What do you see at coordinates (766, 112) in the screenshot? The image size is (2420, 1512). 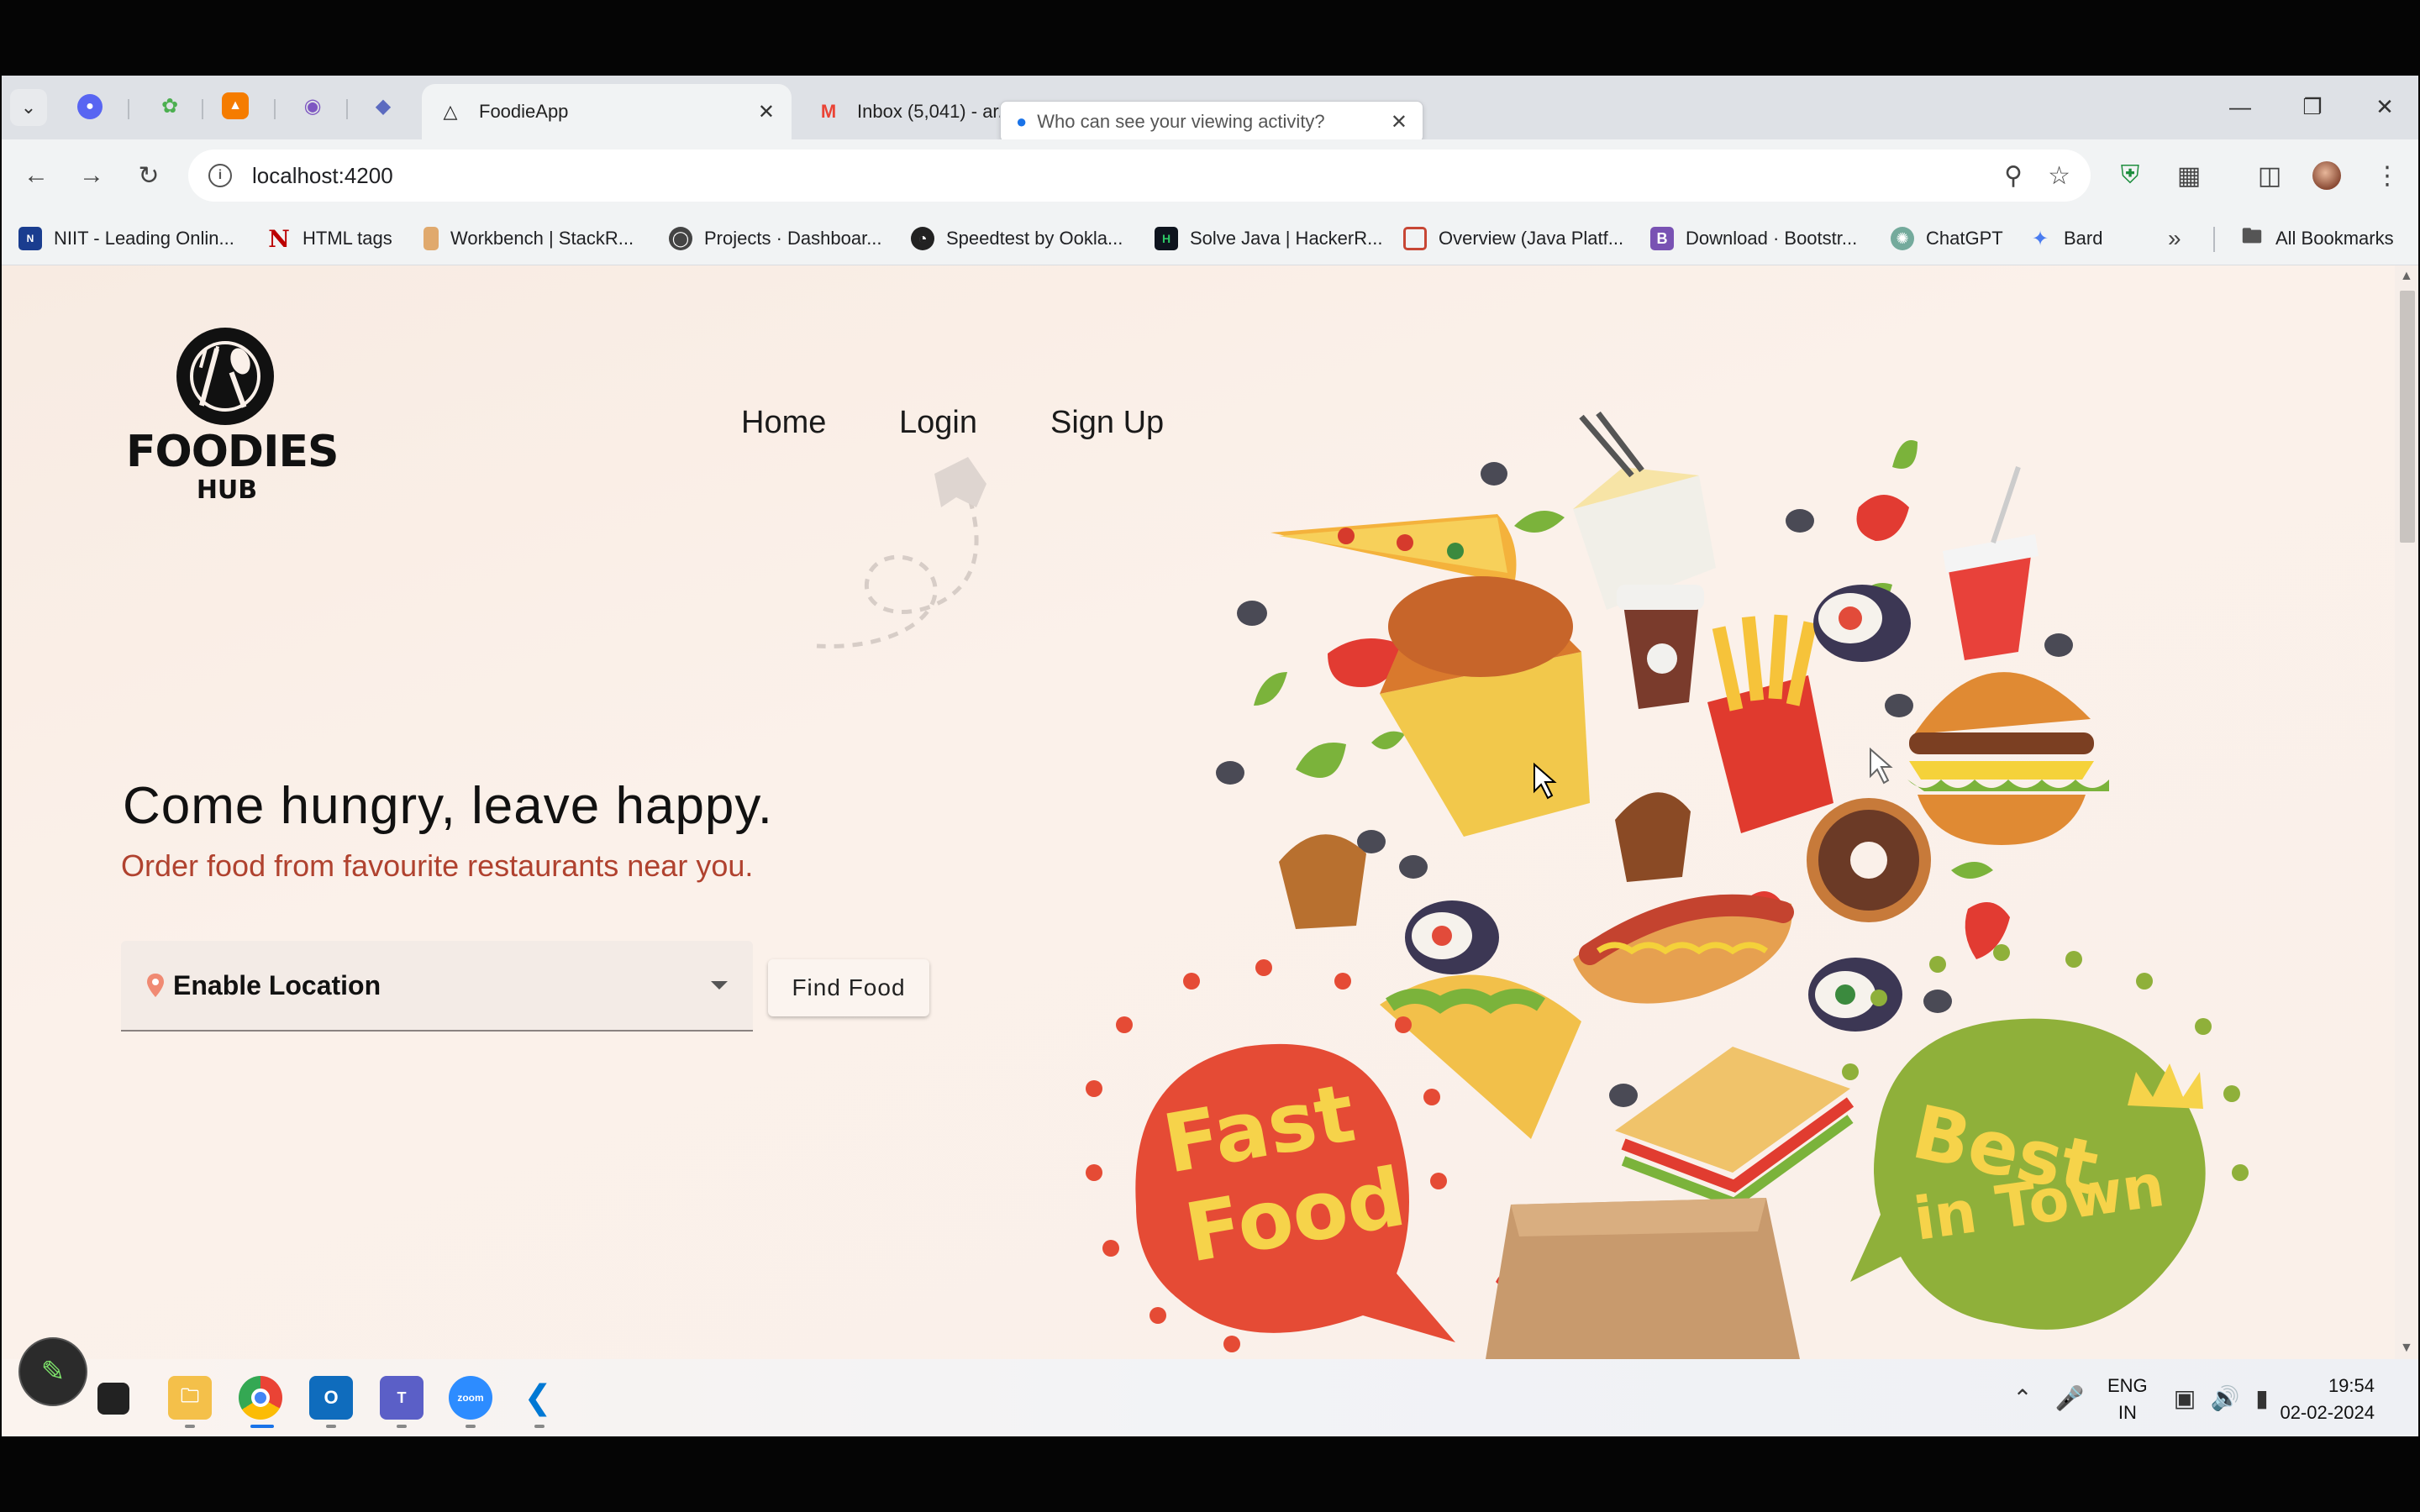 I see `close-tab-icon: ✕` at bounding box center [766, 112].